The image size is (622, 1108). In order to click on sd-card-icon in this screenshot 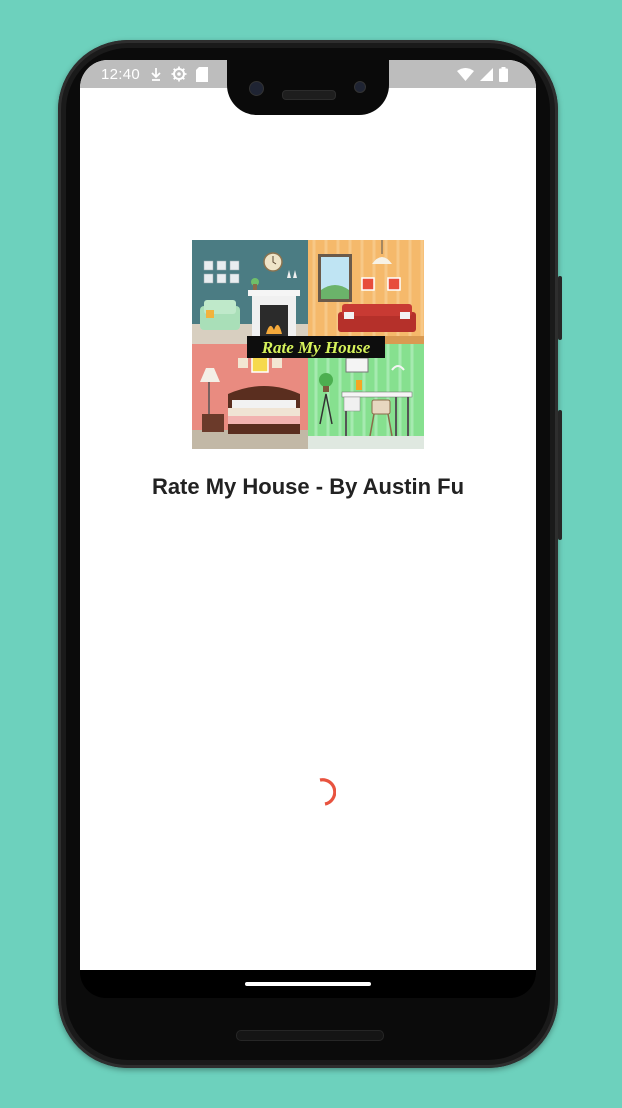, I will do `click(202, 74)`.